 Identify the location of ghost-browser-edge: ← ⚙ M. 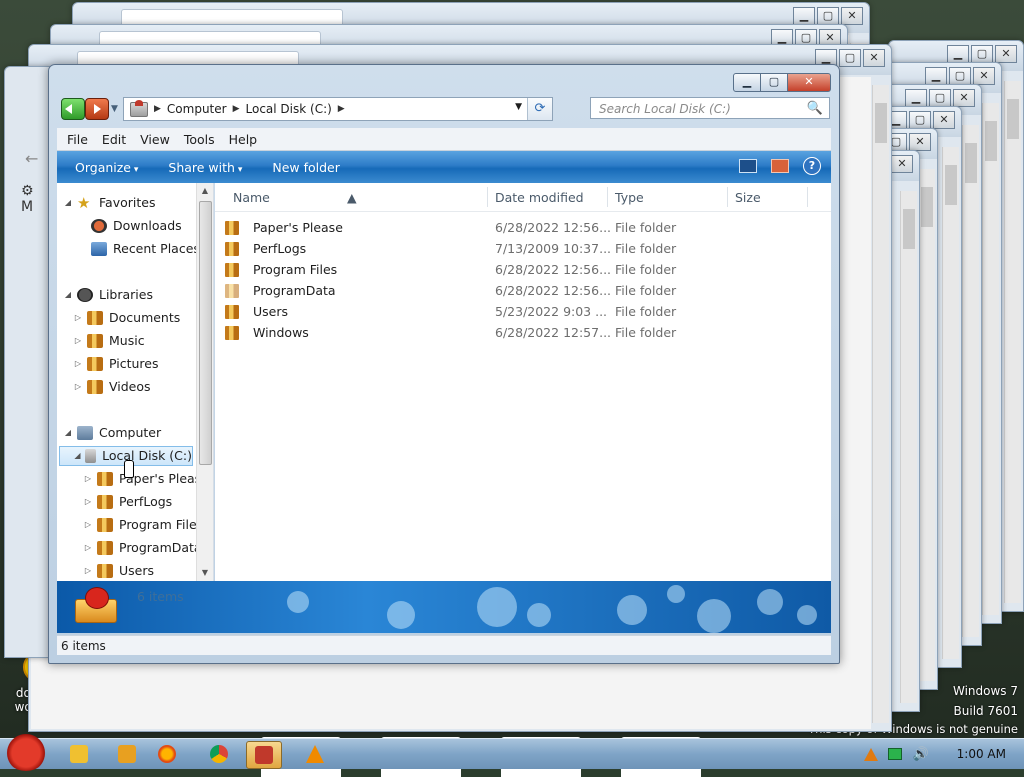
(27, 362).